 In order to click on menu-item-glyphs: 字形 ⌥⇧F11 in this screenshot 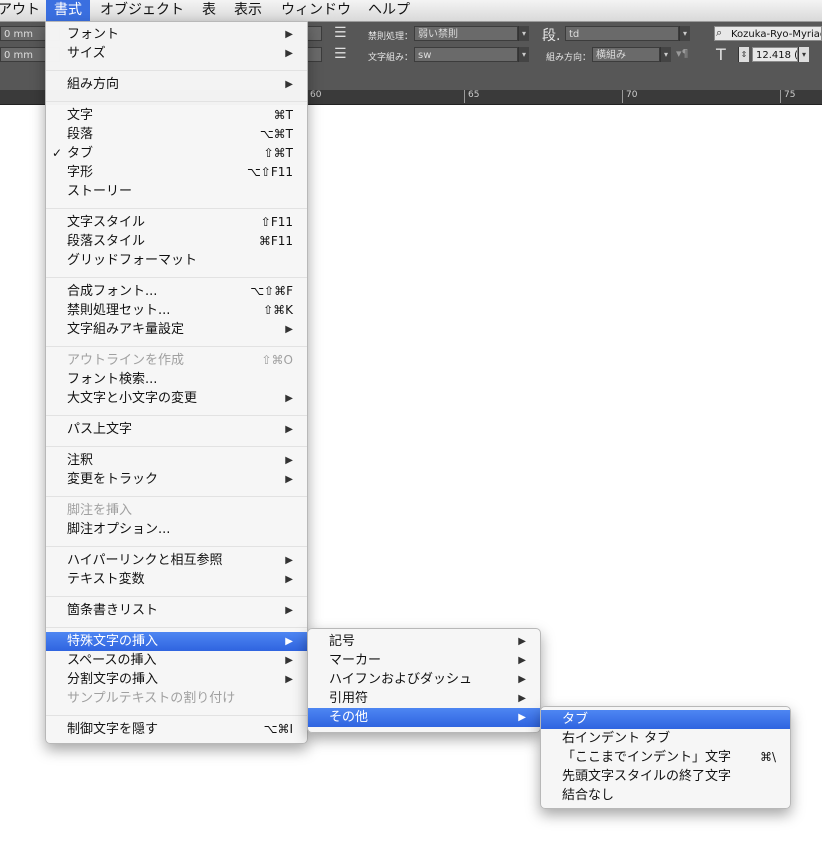, I will do `click(176, 172)`.